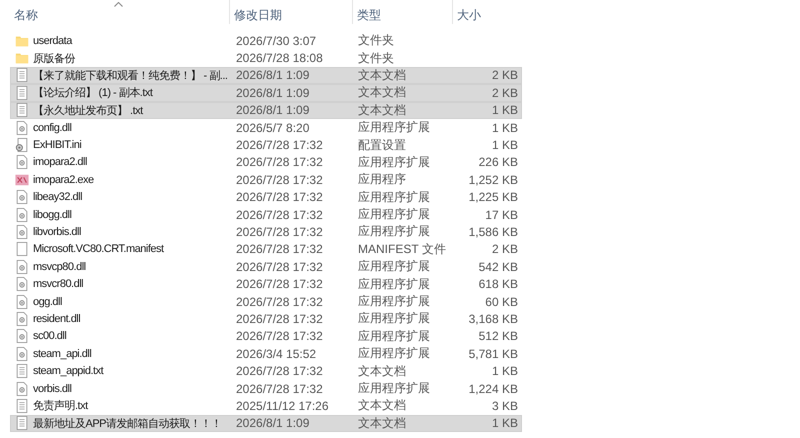  Describe the element at coordinates (59, 266) in the screenshot. I see `file-name: msvcp80.dll` at that location.